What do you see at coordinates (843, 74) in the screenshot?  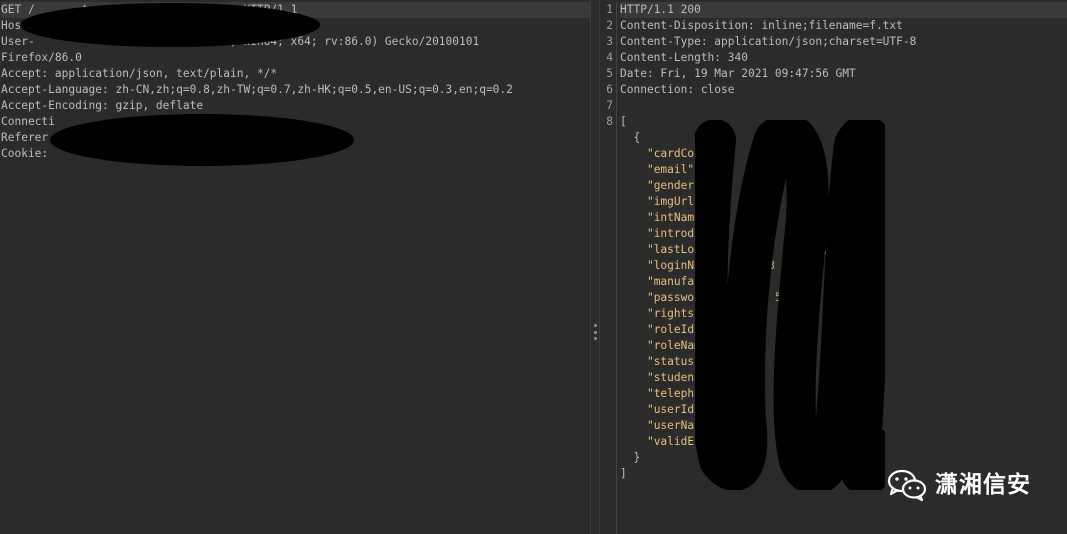 I see `response-line: Date: Fri, 19 Mar 2021 09:47:56 GMT` at bounding box center [843, 74].